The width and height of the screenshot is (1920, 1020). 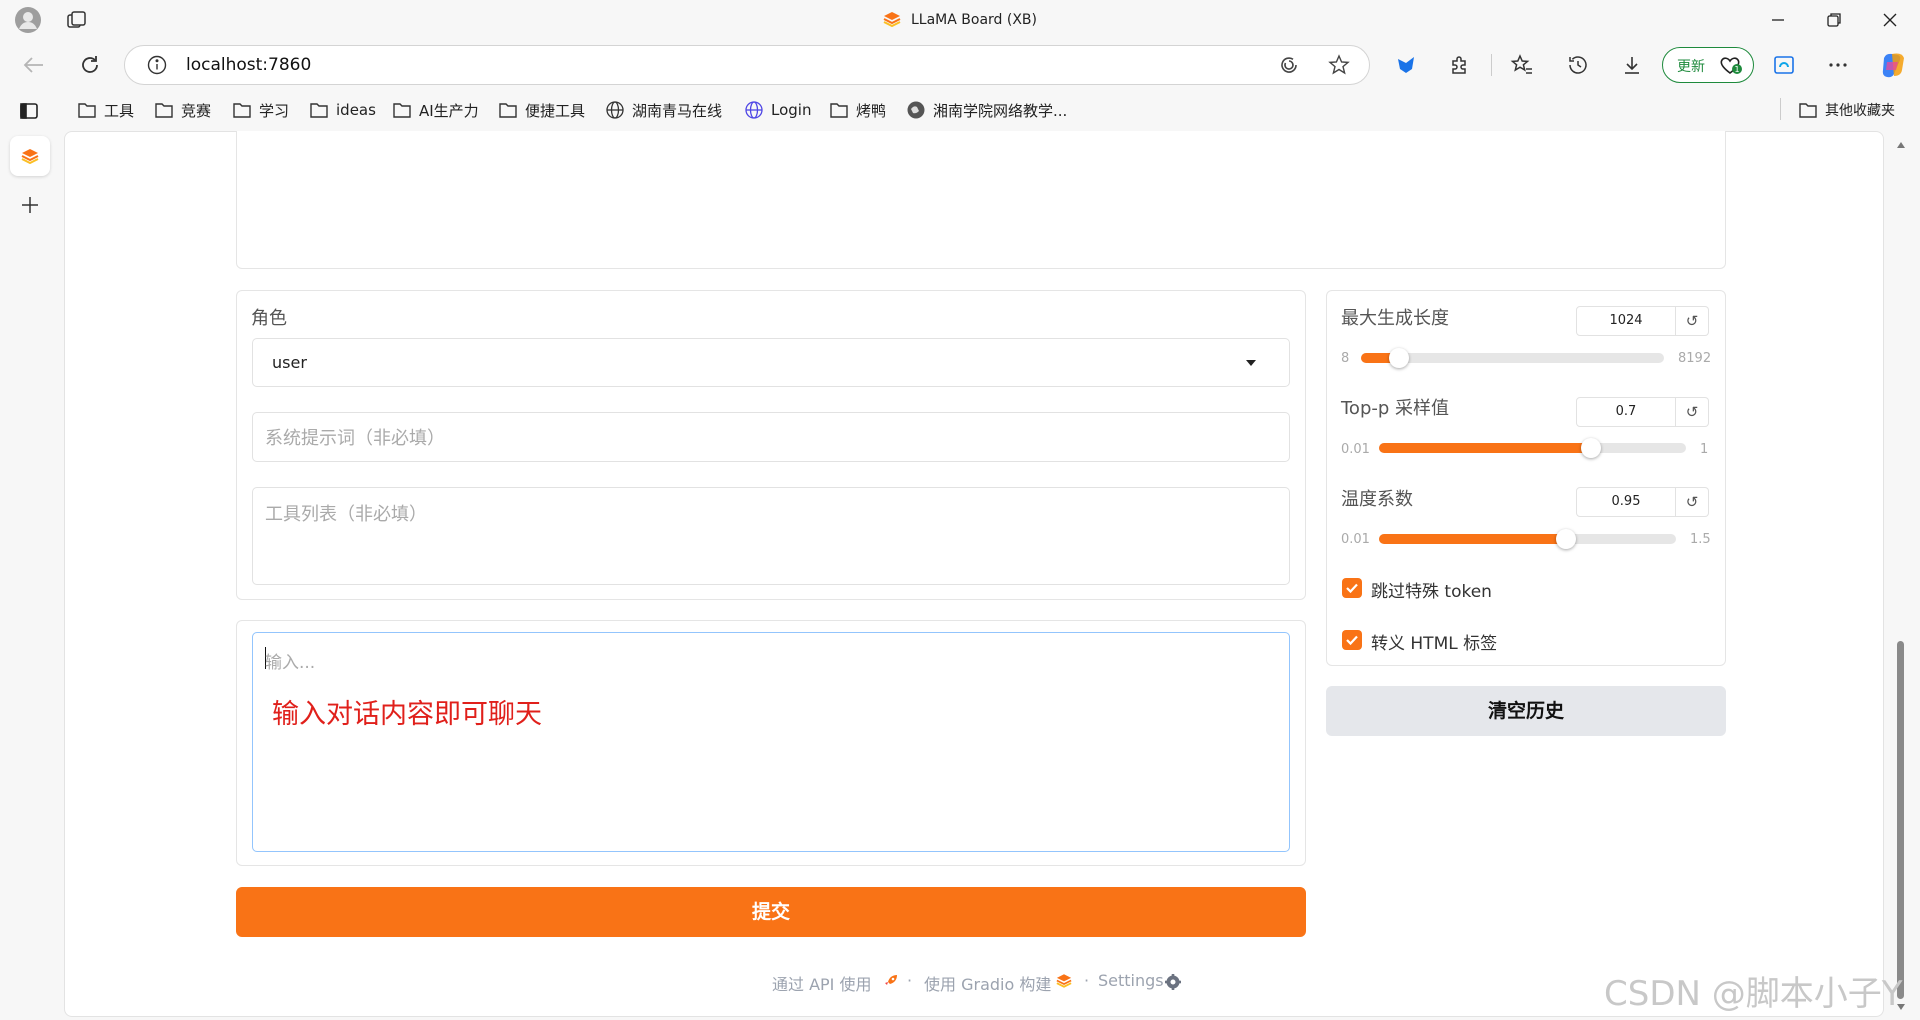 I want to click on bookmark-2: 学习, so click(x=260, y=110).